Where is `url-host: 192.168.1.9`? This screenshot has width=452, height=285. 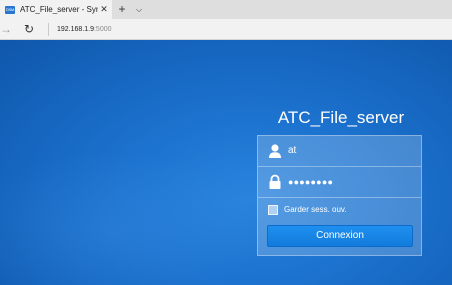
url-host: 192.168.1.9 is located at coordinates (75, 29).